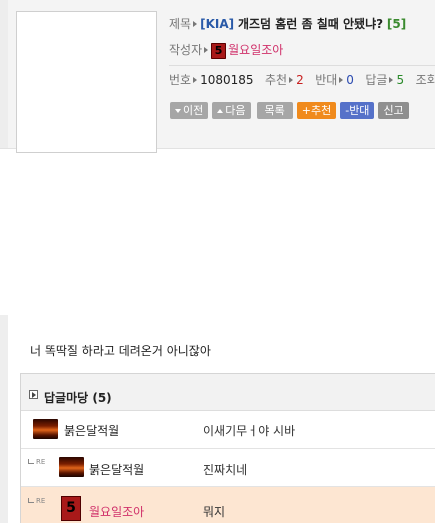 This screenshot has width=435, height=523. What do you see at coordinates (376, 80) in the screenshot?
I see `reply-label: 답글` at bounding box center [376, 80].